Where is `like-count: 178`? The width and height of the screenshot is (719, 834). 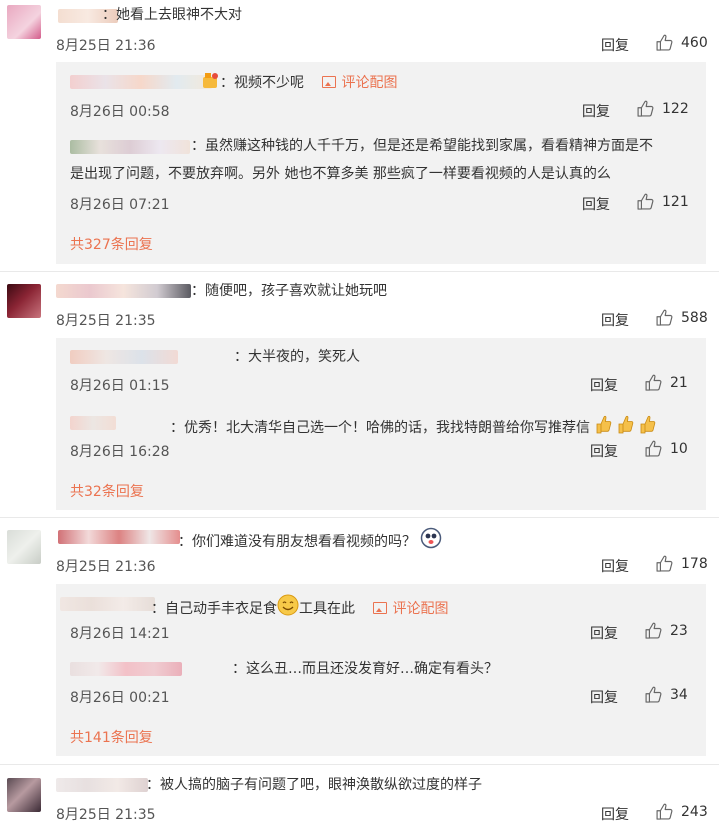 like-count: 178 is located at coordinates (694, 564).